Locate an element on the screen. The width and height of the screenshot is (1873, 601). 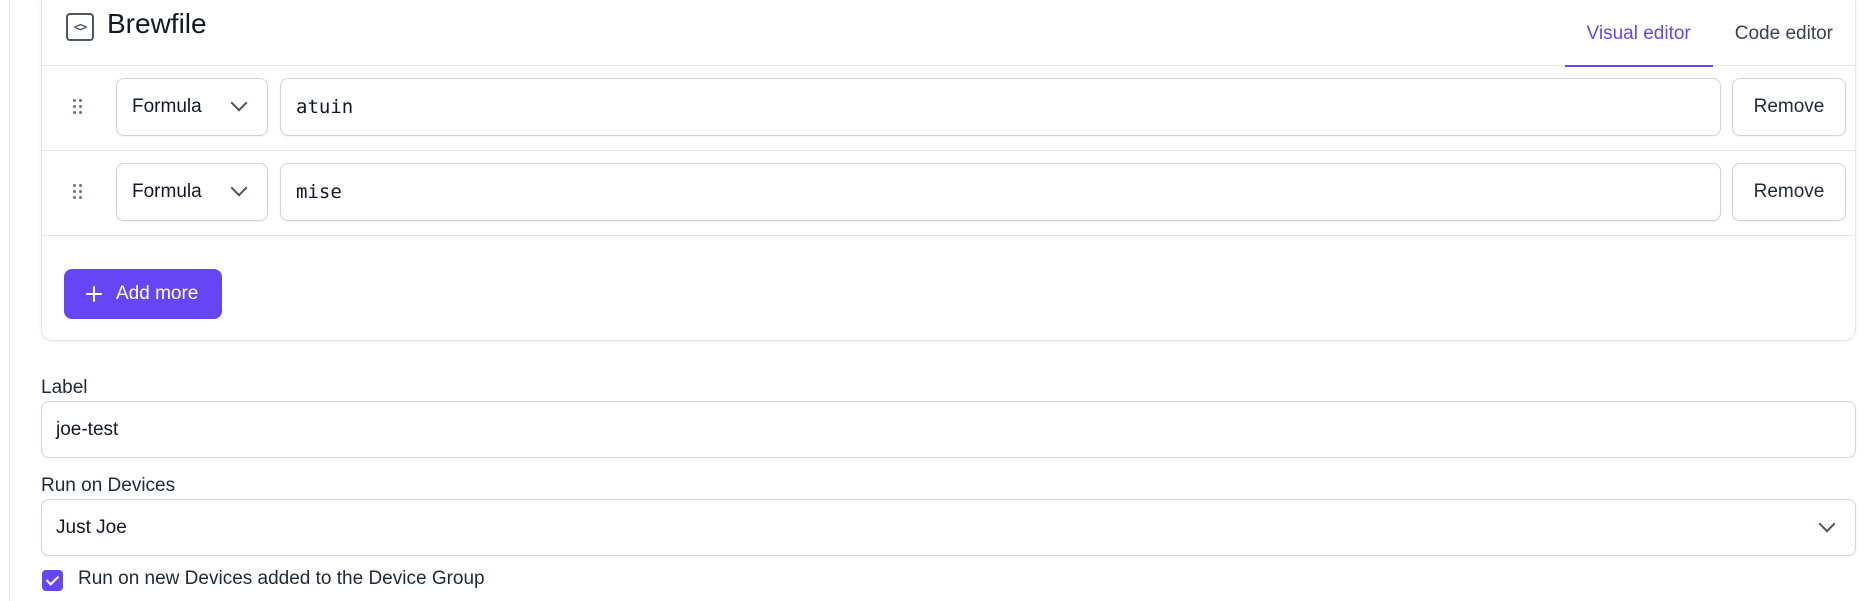
tab-code-editor: Code editor is located at coordinates (1784, 33).